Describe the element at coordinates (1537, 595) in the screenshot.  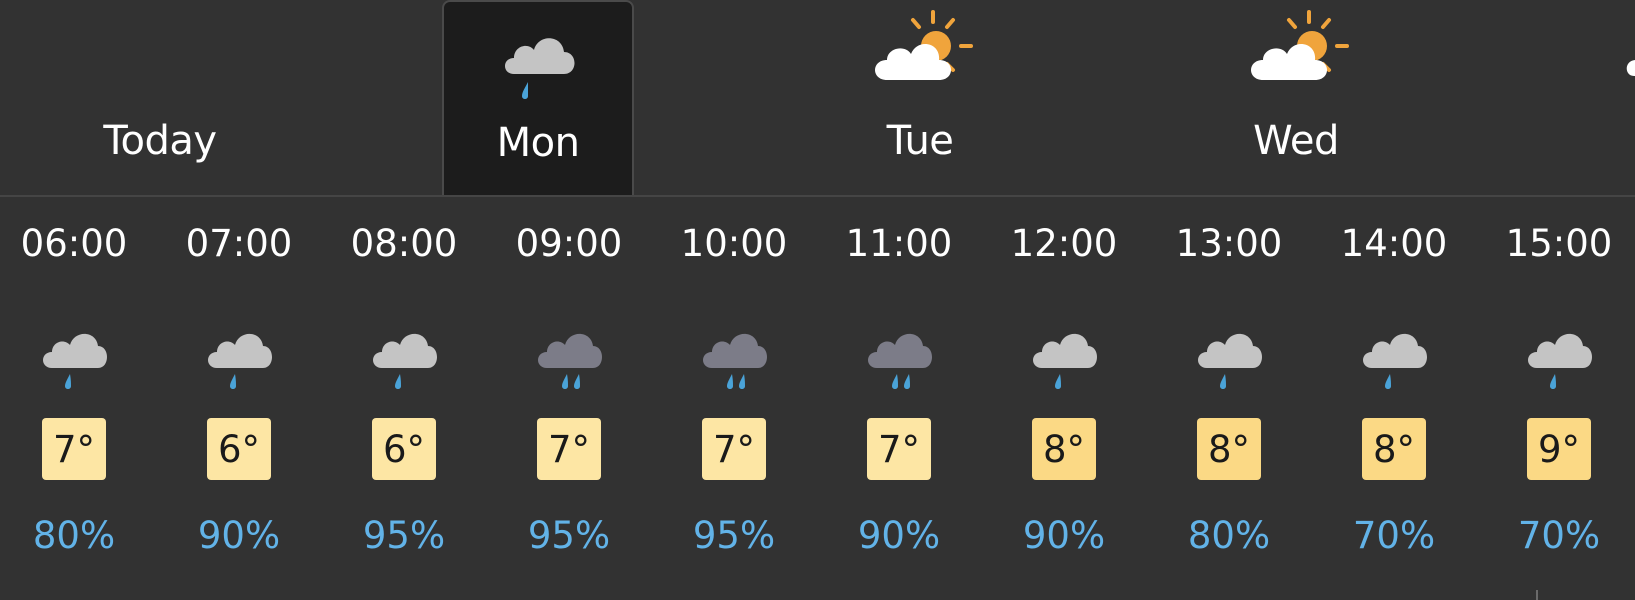
I see `scroll-indicator` at that location.